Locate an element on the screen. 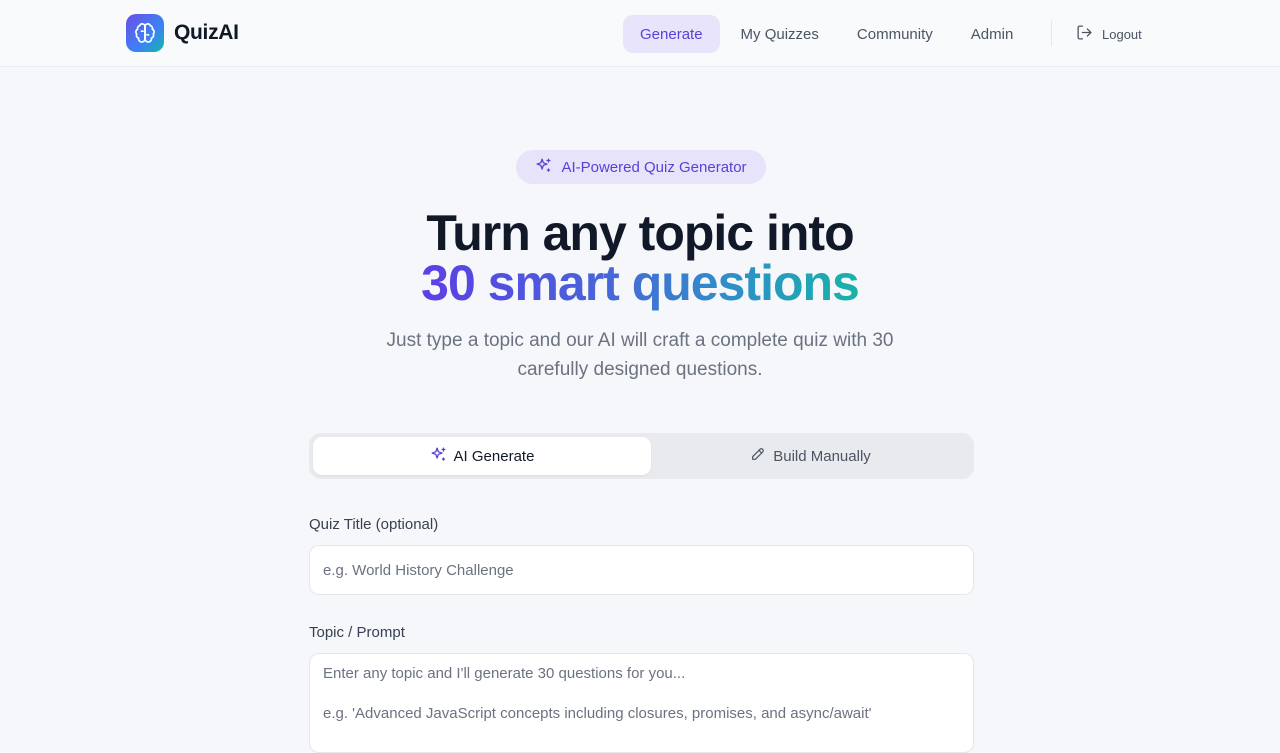 Image resolution: width=1280 pixels, height=753 pixels. quiz-title-input is located at coordinates (641, 570).